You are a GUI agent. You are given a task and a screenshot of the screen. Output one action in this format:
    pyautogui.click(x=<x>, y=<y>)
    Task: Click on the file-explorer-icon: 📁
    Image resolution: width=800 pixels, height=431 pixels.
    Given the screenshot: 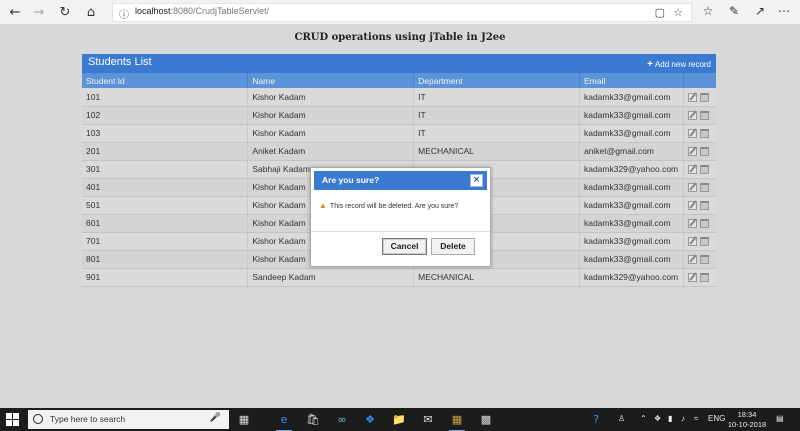 What is the action you would take?
    pyautogui.click(x=399, y=420)
    